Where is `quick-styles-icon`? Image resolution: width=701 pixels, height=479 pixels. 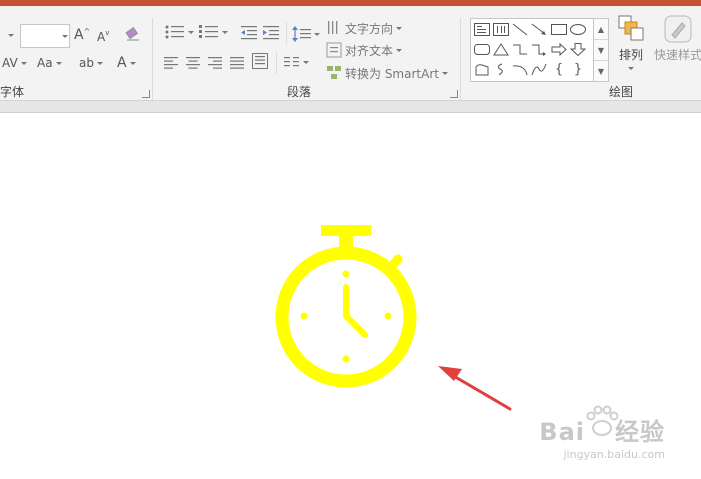
quick-styles-icon is located at coordinates (678, 29).